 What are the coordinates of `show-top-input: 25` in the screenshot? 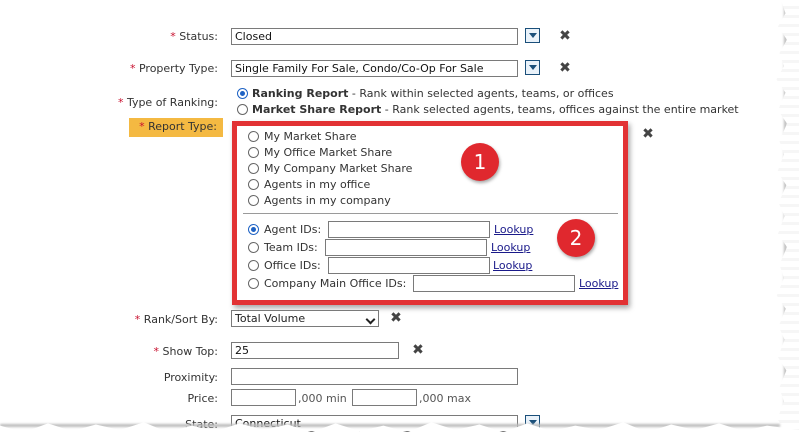 It's located at (315, 350).